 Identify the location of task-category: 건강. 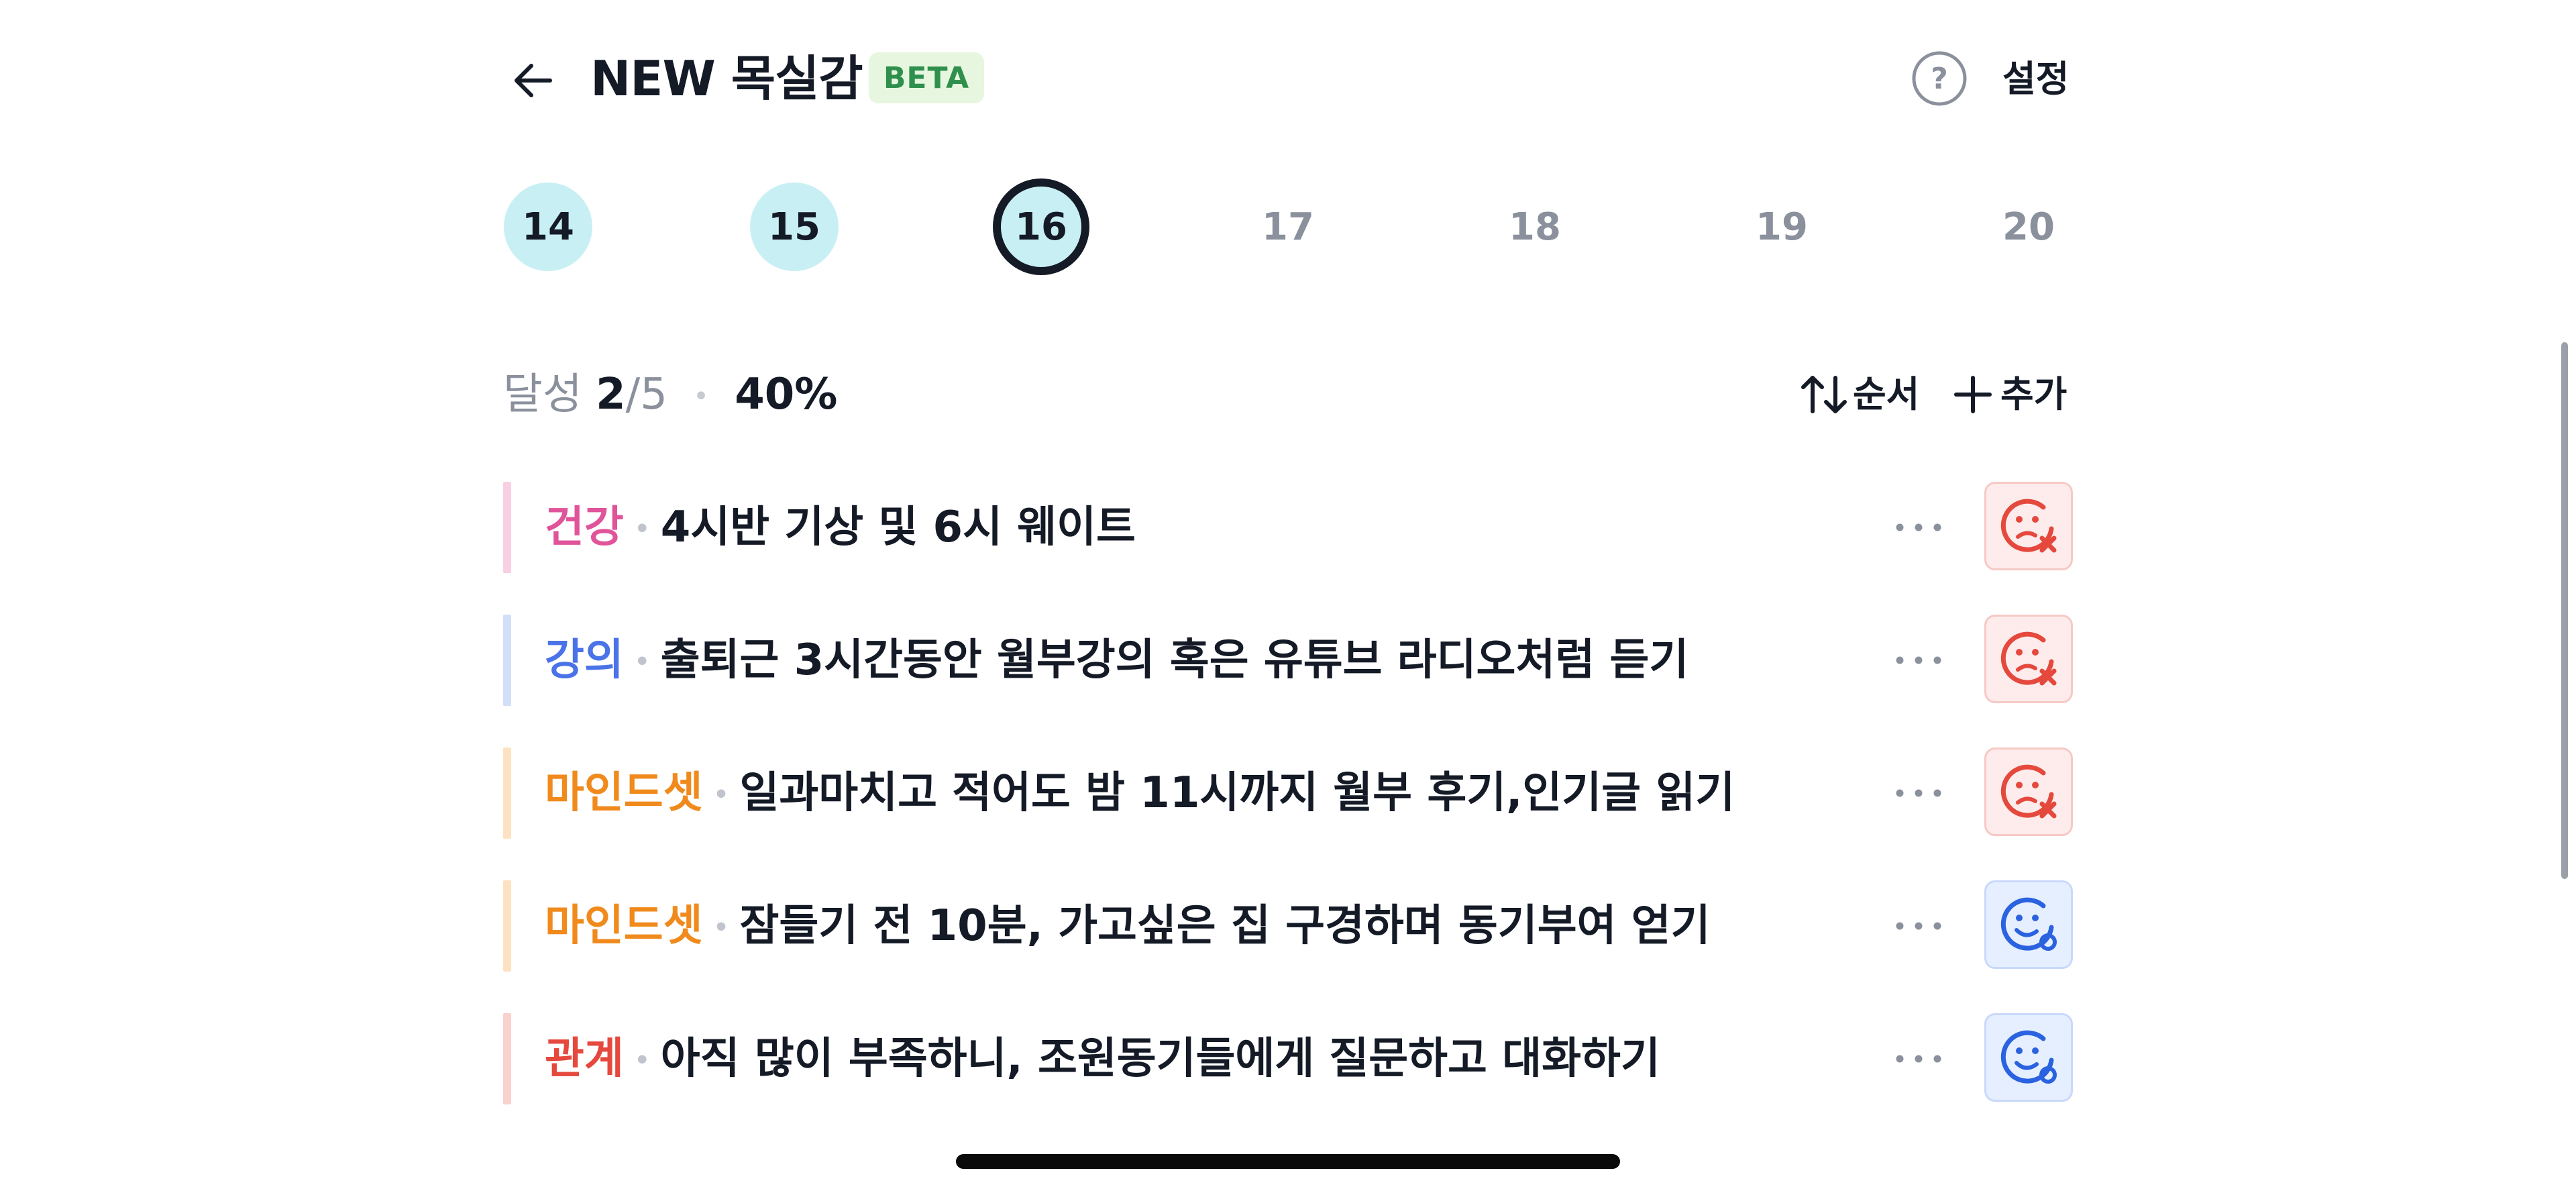
(584, 527).